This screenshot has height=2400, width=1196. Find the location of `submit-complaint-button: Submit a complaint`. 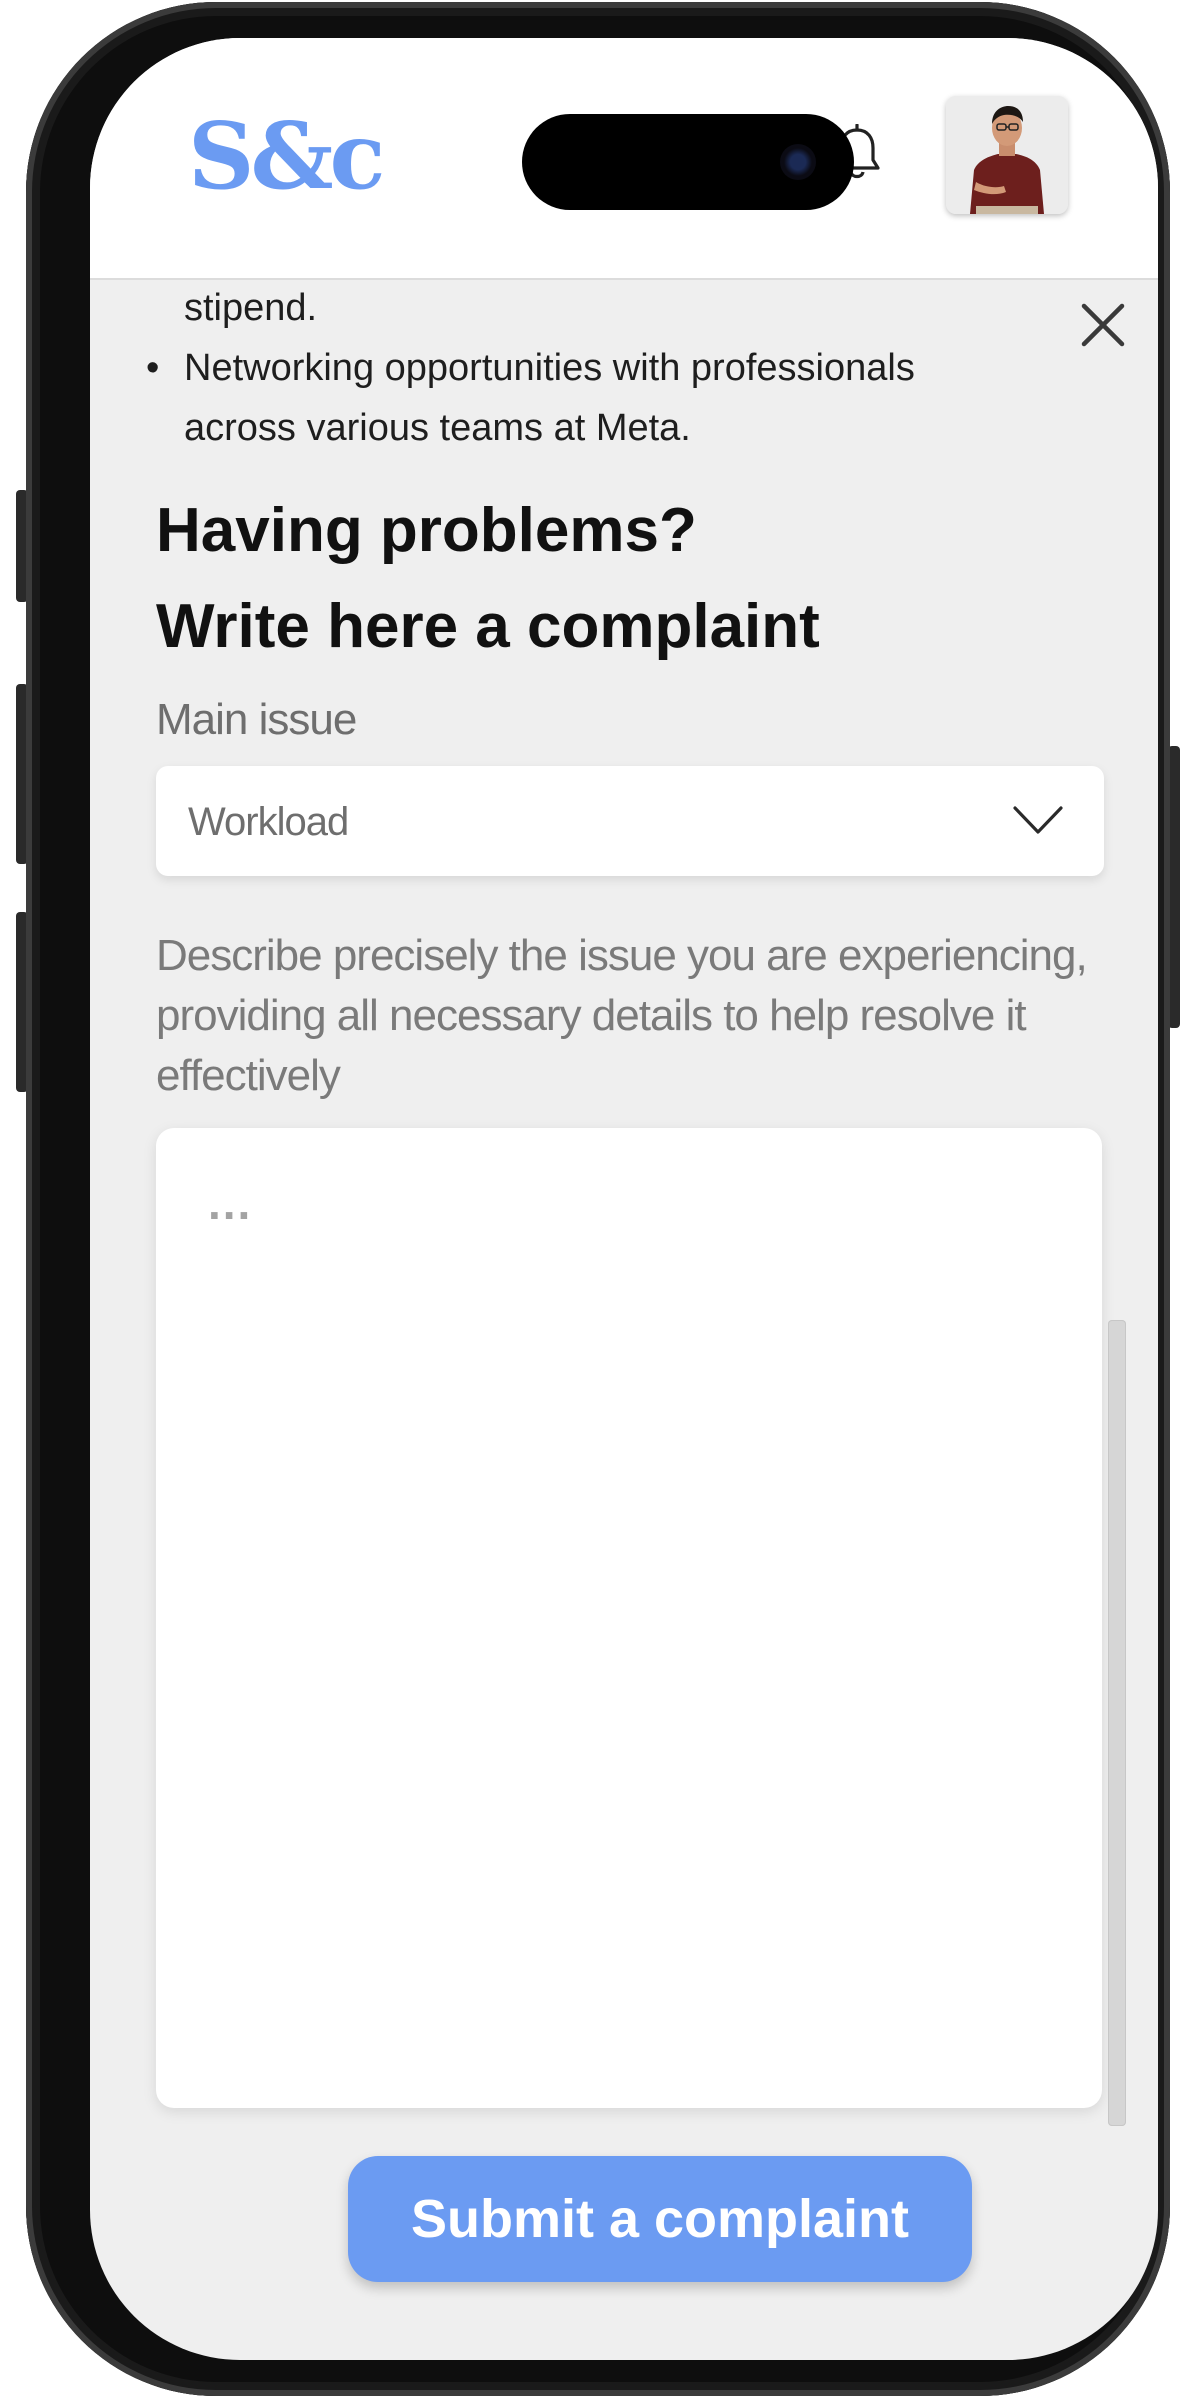

submit-complaint-button: Submit a complaint is located at coordinates (660, 2219).